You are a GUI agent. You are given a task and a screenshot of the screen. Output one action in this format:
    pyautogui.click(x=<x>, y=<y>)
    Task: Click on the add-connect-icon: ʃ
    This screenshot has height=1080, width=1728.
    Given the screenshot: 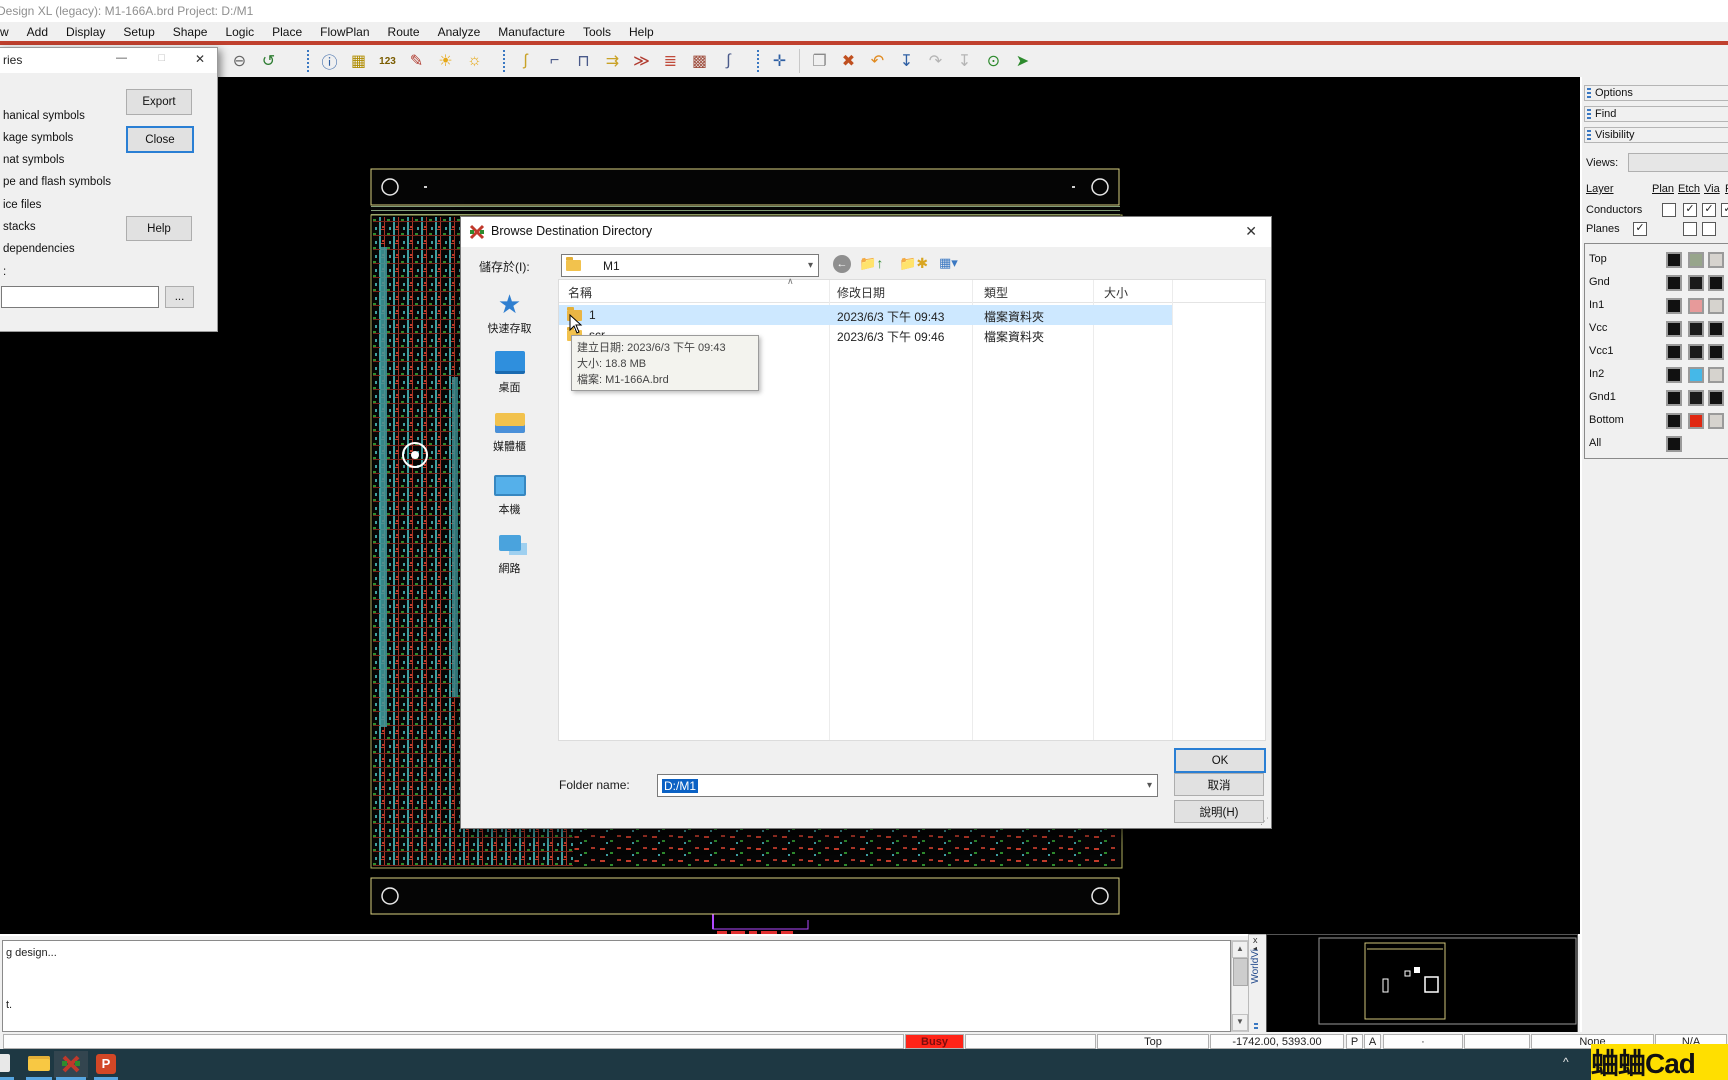 What is the action you would take?
    pyautogui.click(x=525, y=61)
    